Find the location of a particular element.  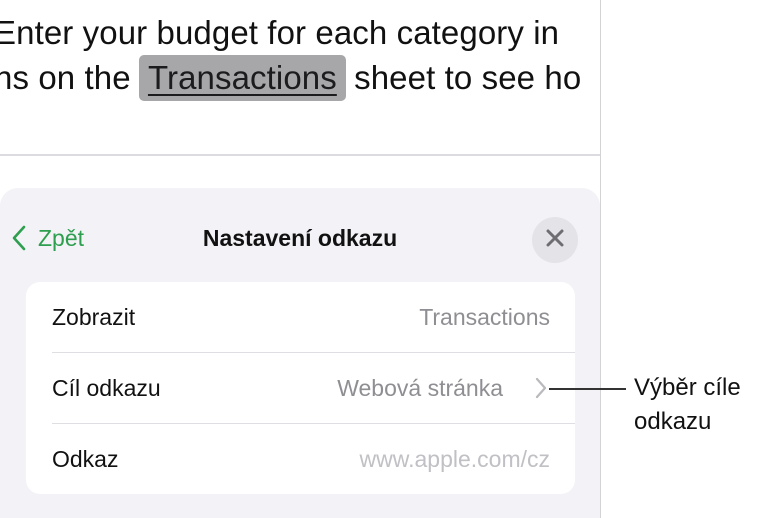

row-display-label: Zobrazit is located at coordinates (94, 316).